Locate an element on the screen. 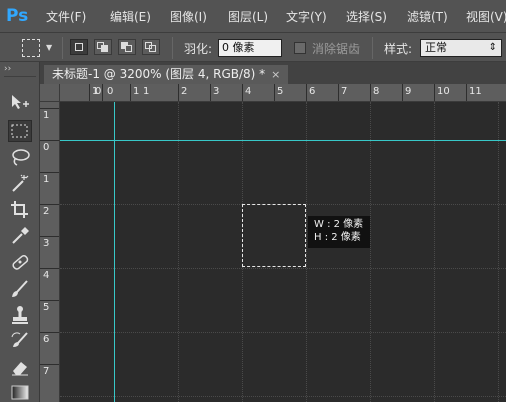  ruler-v-label: 2 is located at coordinates (46, 211).